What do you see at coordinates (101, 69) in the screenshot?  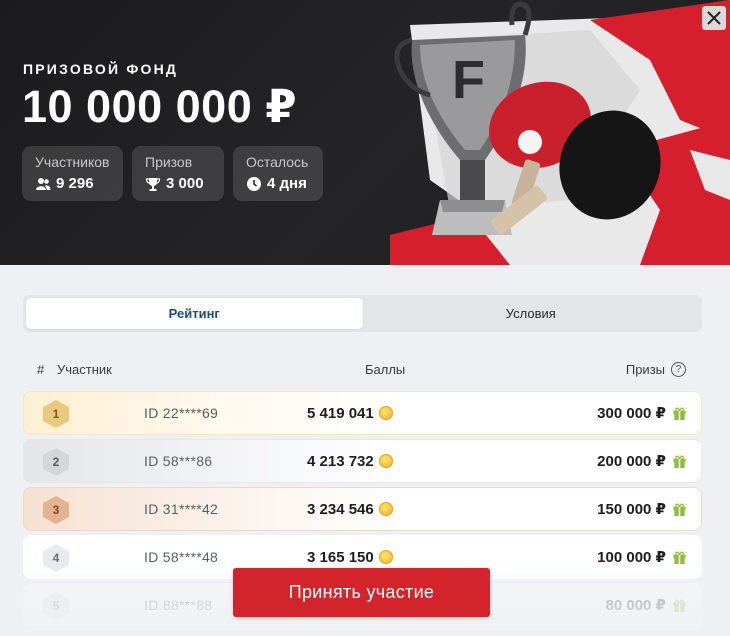 I see `prize-fund-label: ПРИЗОВОЙ ФОНД` at bounding box center [101, 69].